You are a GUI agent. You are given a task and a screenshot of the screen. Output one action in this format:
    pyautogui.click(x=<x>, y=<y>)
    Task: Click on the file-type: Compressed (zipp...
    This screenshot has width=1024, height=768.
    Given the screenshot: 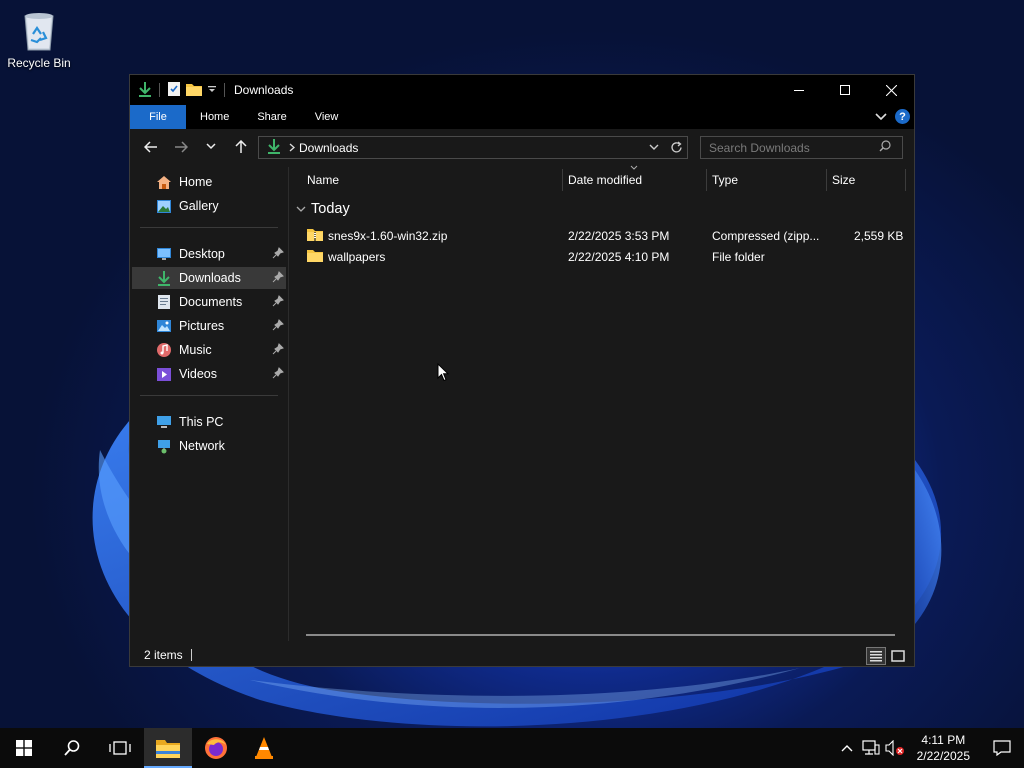 What is the action you would take?
    pyautogui.click(x=766, y=236)
    